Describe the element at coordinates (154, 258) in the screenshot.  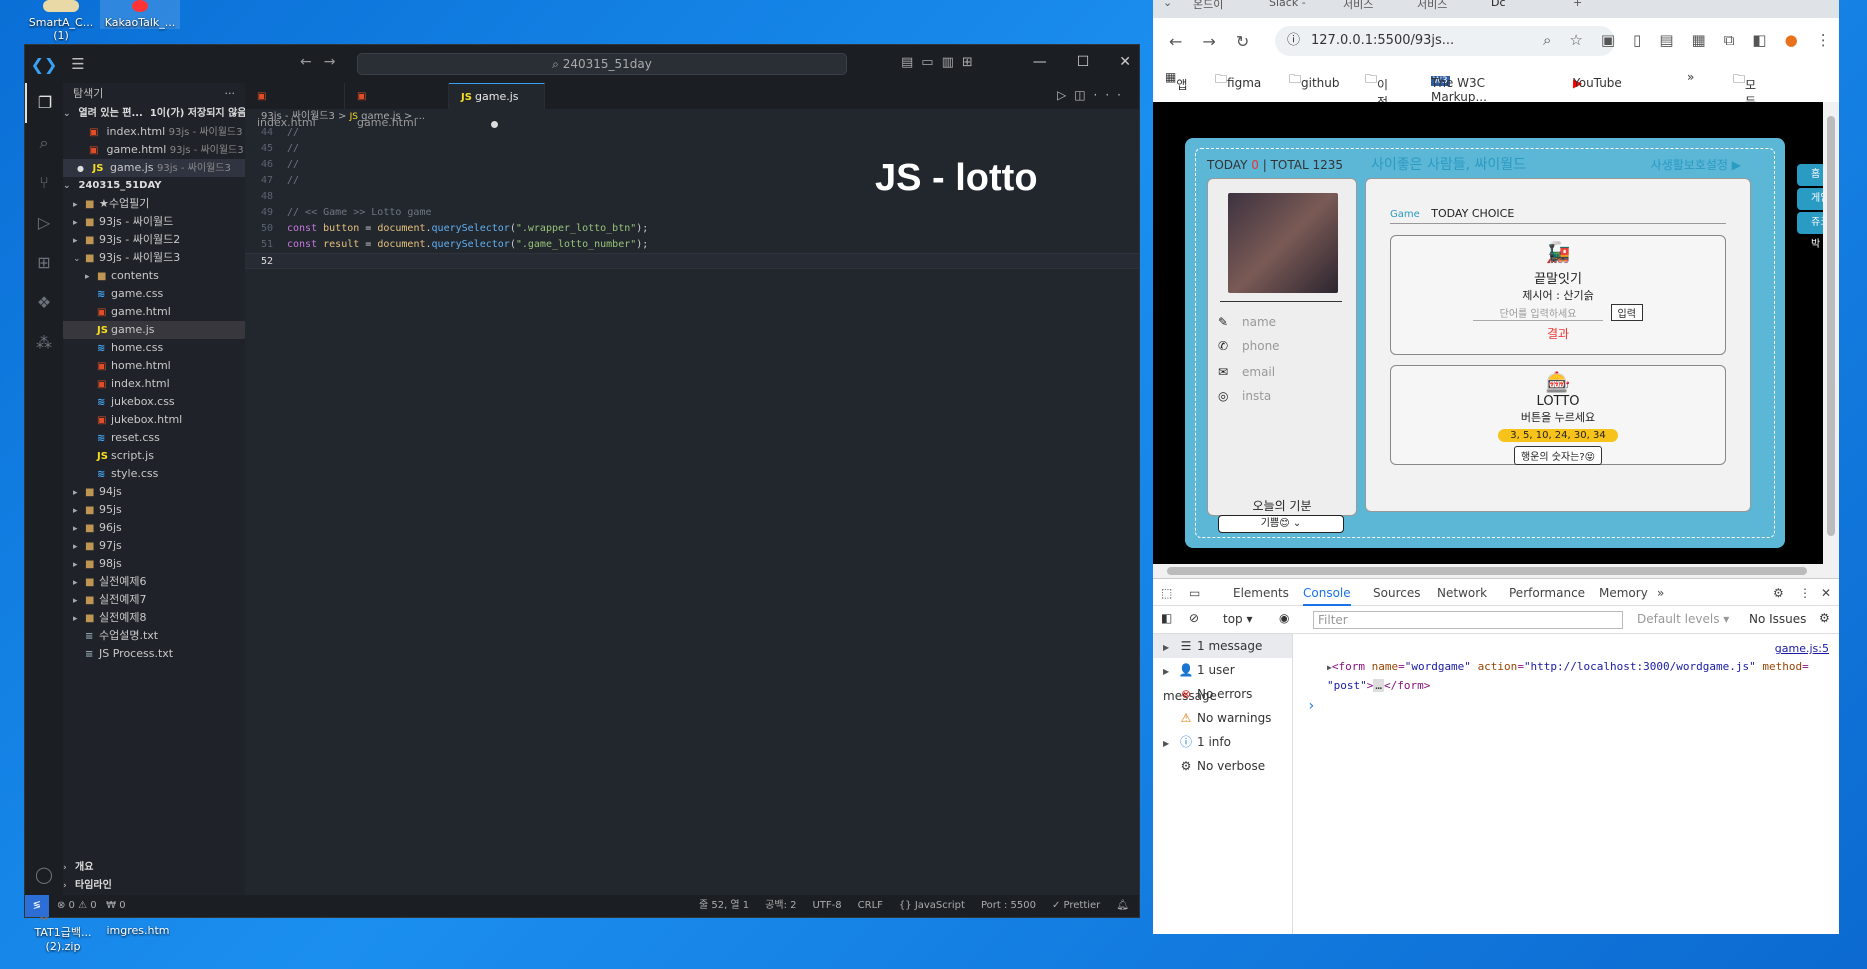
I see `tree-folder: ⌄ ■ 93js - 싸이월드3` at that location.